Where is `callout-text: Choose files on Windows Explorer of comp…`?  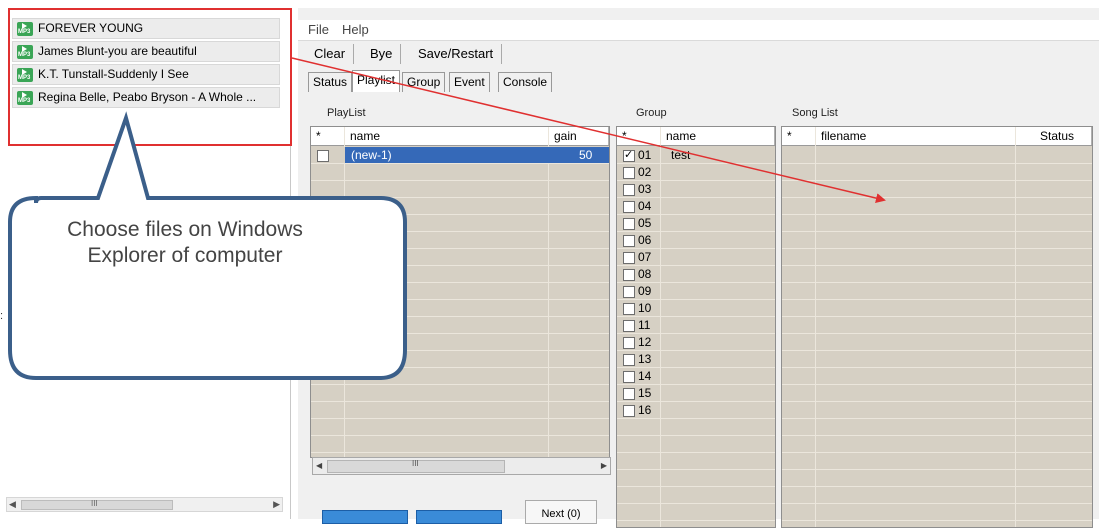 callout-text: Choose files on Windows Explorer of comp… is located at coordinates (185, 242).